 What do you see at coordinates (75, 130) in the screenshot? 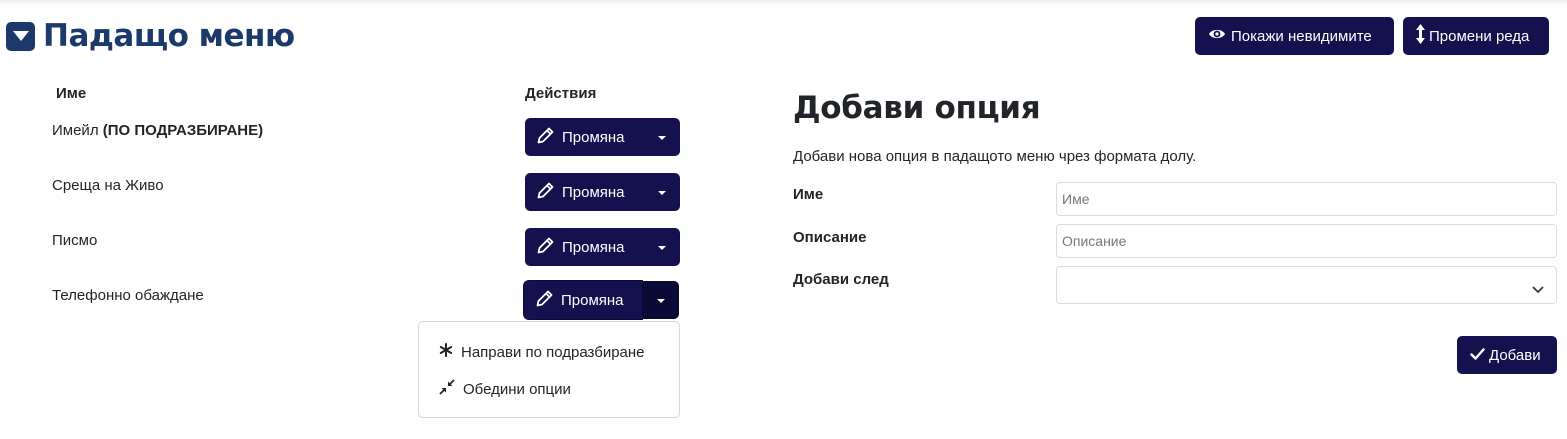
I see `option-name: Имейл` at bounding box center [75, 130].